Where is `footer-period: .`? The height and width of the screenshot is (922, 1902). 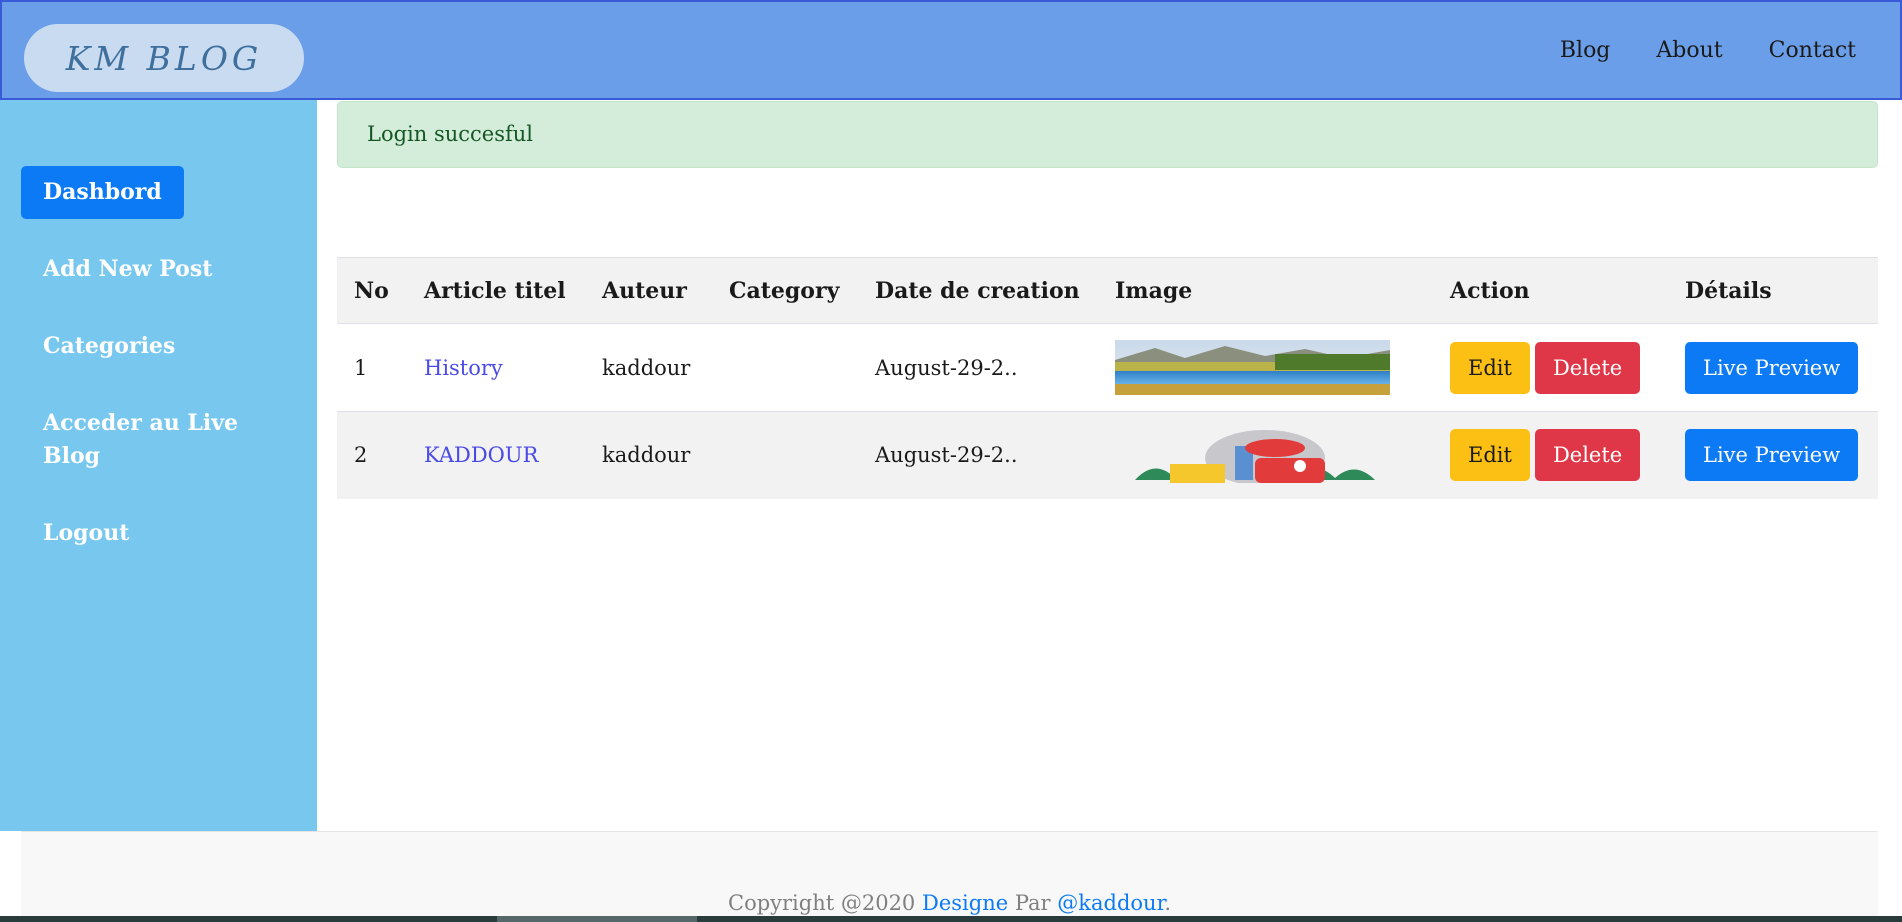
footer-period: . is located at coordinates (1167, 903).